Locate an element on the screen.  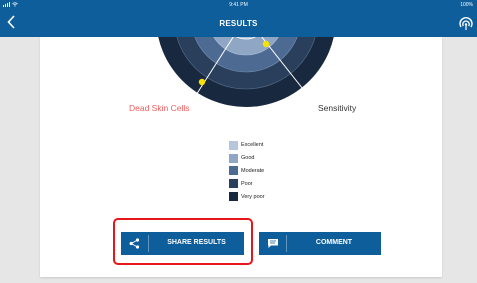
legend-label: Moderate is located at coordinates (253, 170).